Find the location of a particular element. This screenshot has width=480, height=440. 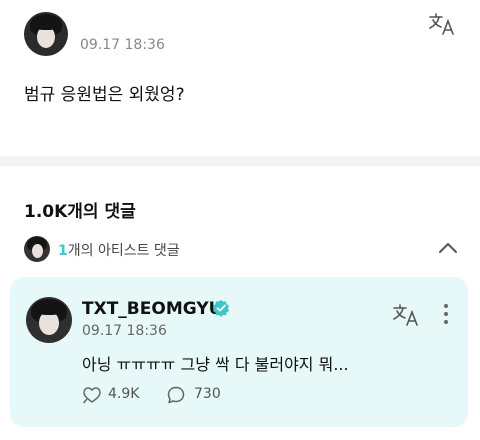

artist-name: TXT_BEOMGYU is located at coordinates (152, 309).